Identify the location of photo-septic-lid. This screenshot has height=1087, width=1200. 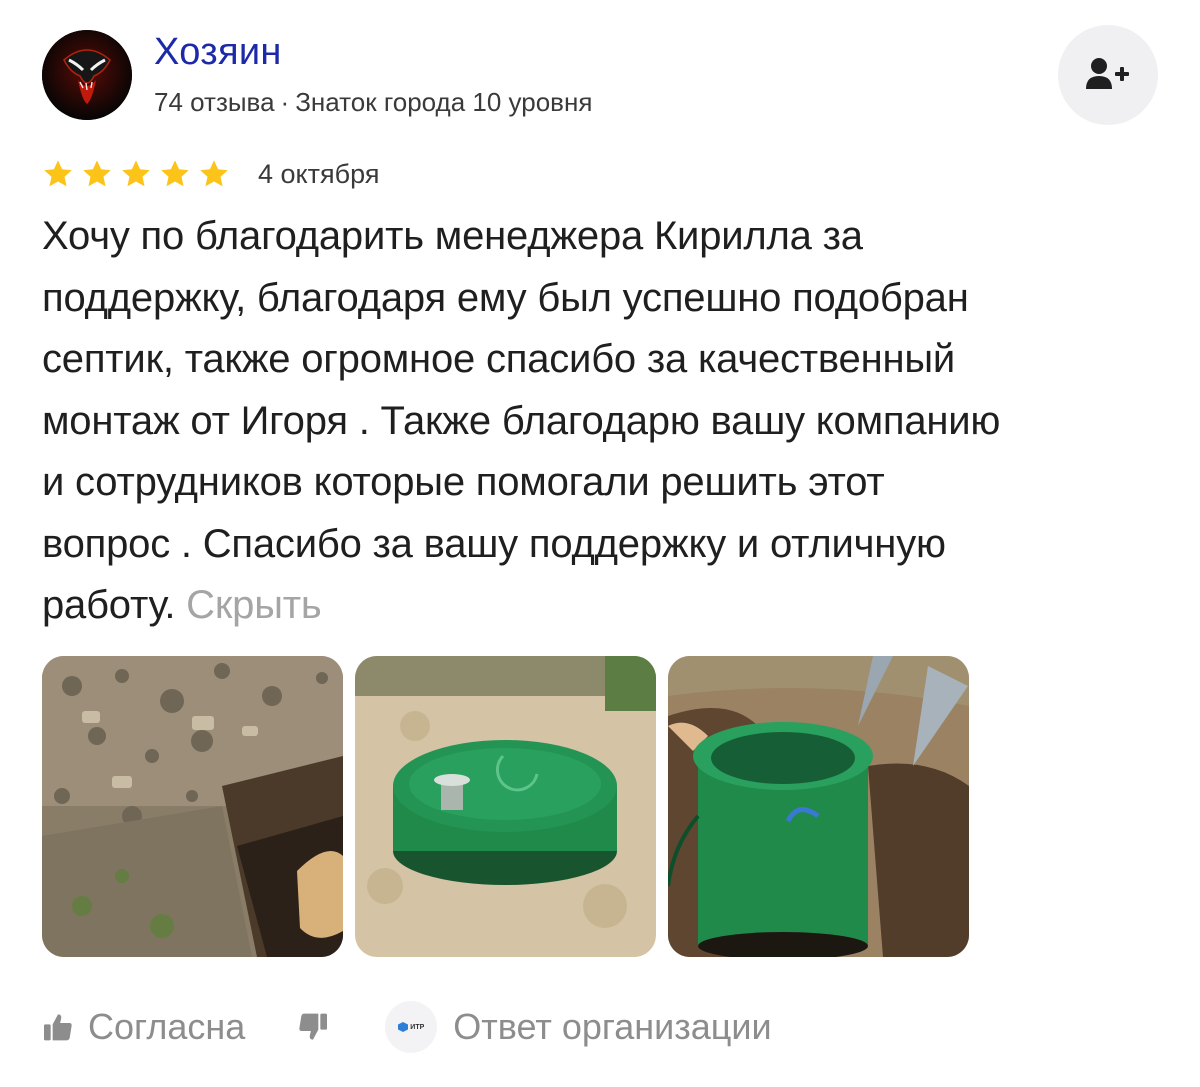
(505, 806).